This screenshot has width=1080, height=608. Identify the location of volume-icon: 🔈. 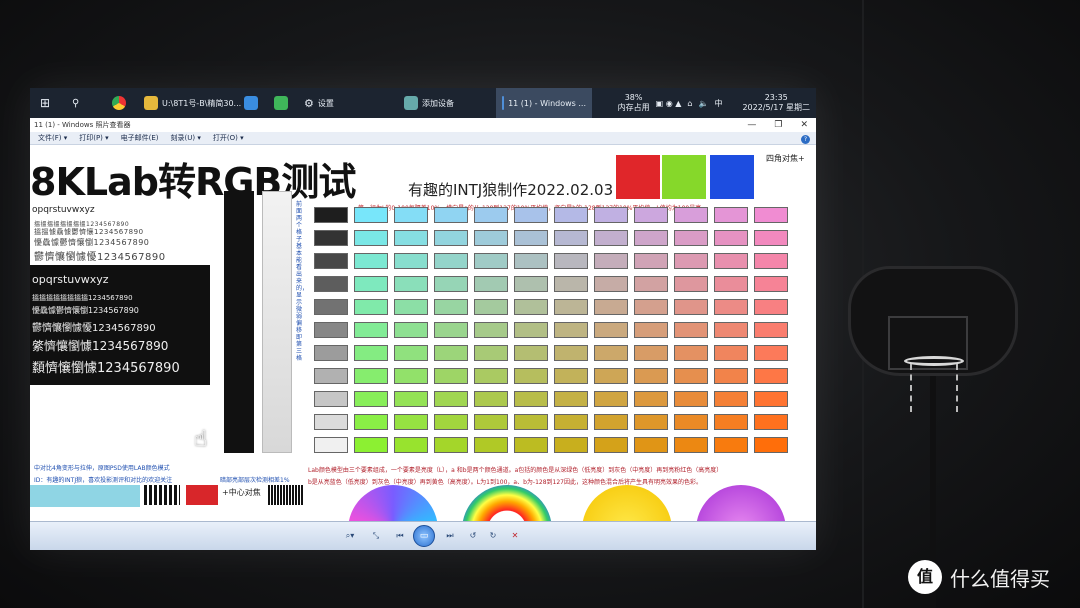
(703, 103).